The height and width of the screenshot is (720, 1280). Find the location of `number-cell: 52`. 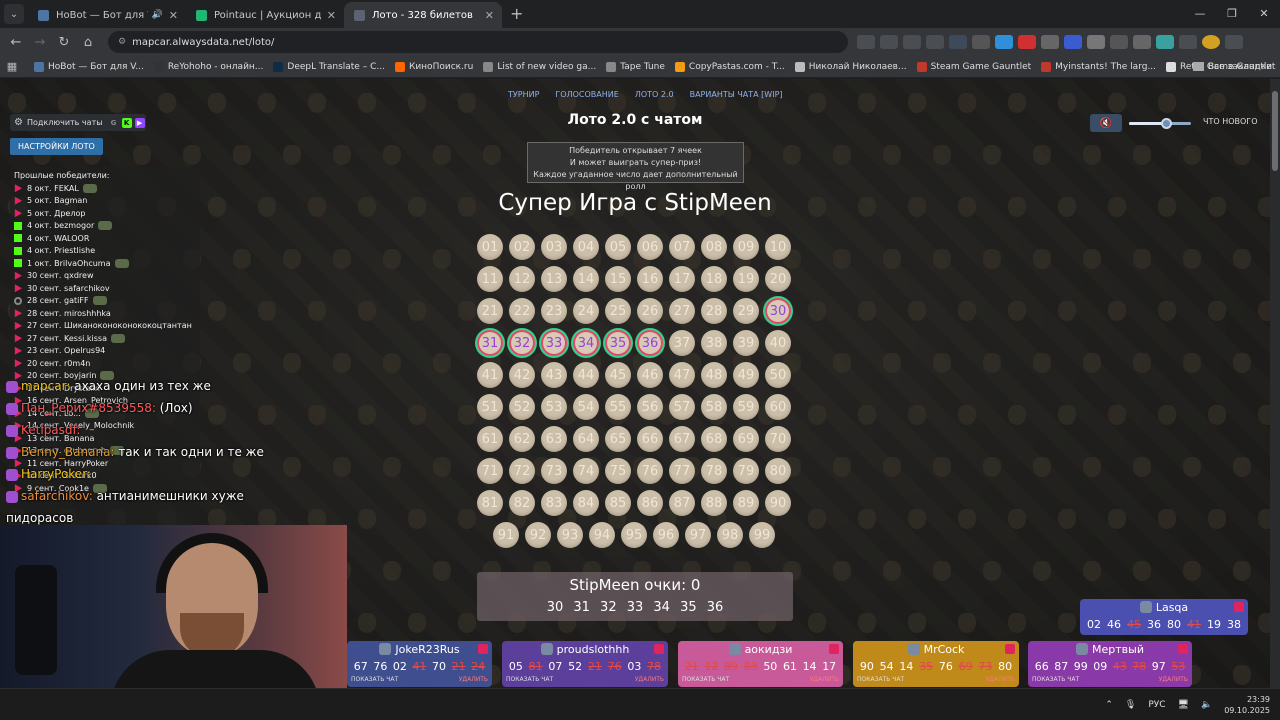

number-cell: 52 is located at coordinates (522, 407).